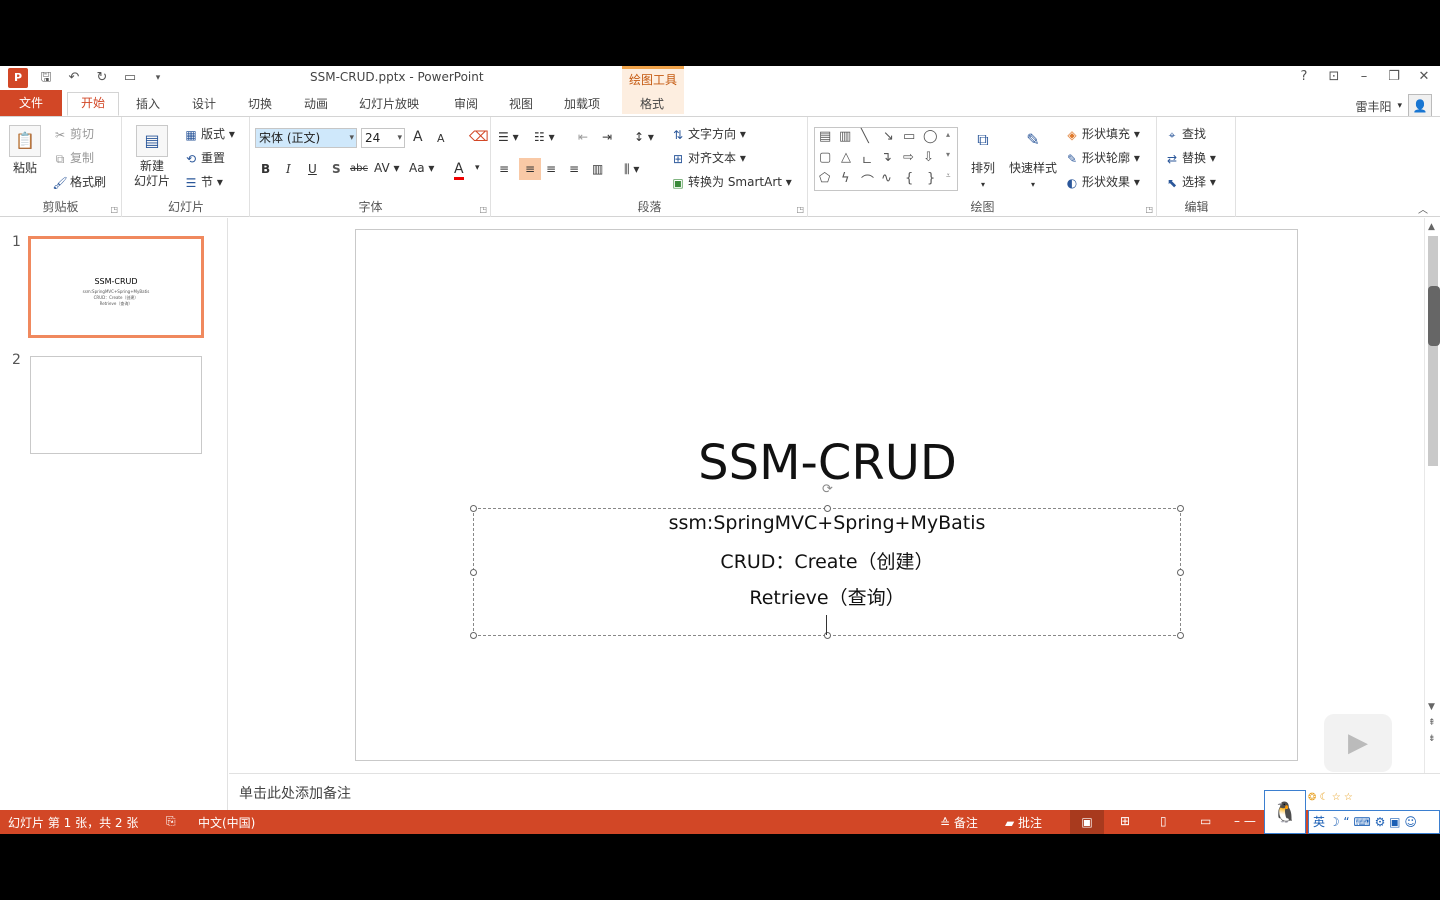 This screenshot has height=900, width=1440. I want to click on clipboard-icon: ▣, so click(1396, 822).